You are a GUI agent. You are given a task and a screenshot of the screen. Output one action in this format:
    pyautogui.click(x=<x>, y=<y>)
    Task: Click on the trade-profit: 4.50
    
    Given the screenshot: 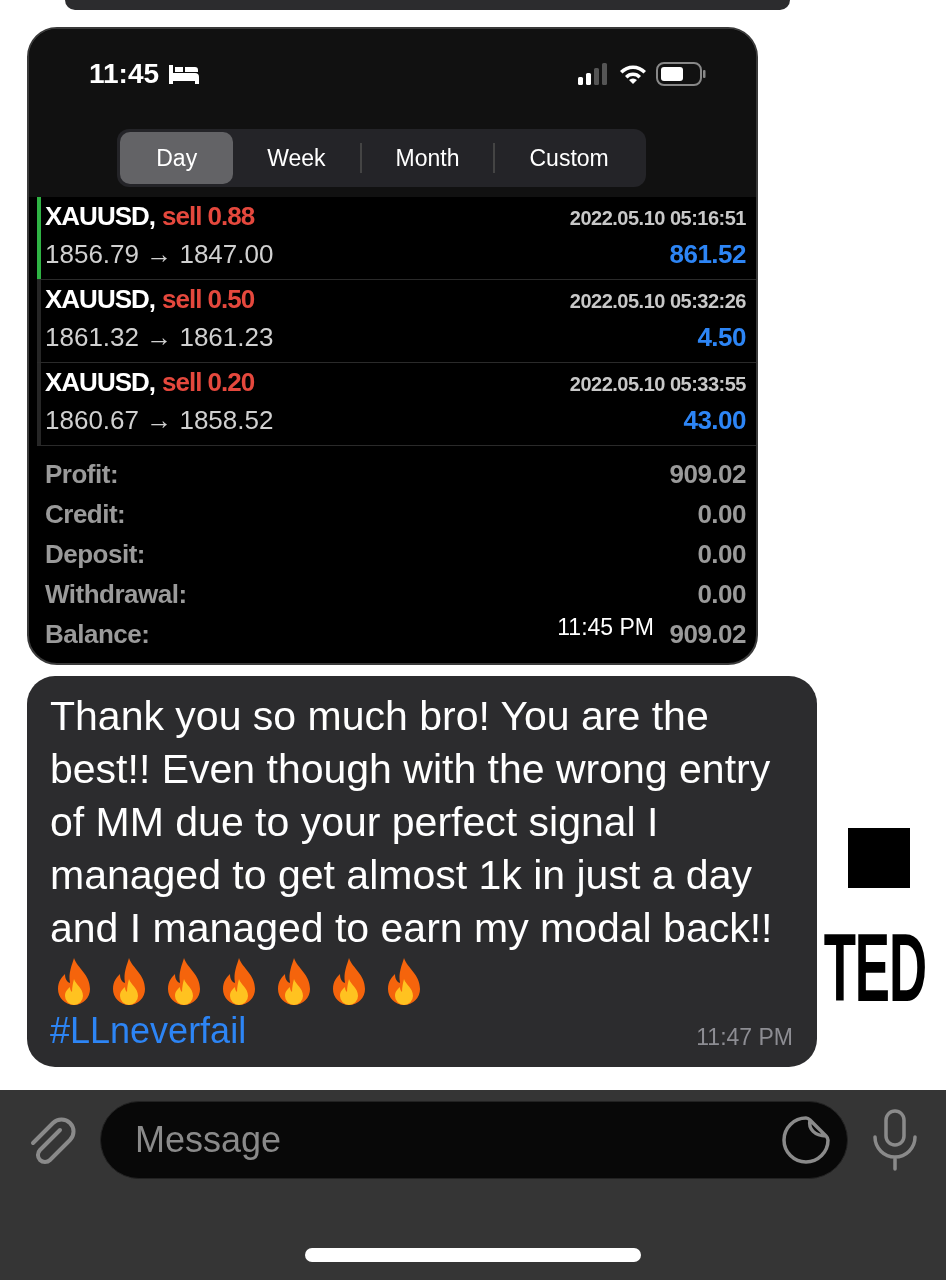 What is the action you would take?
    pyautogui.click(x=721, y=337)
    